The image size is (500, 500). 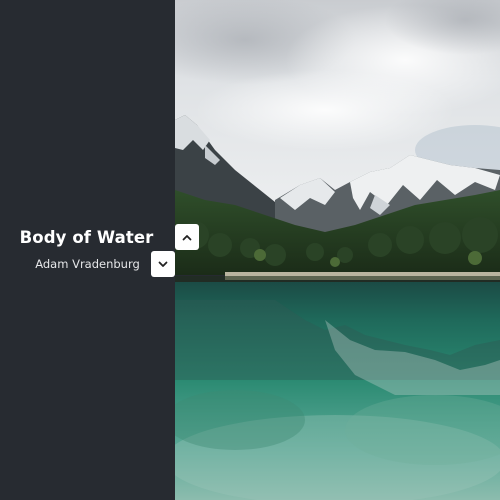 I want to click on slide-title: Body of Water, so click(x=86, y=237).